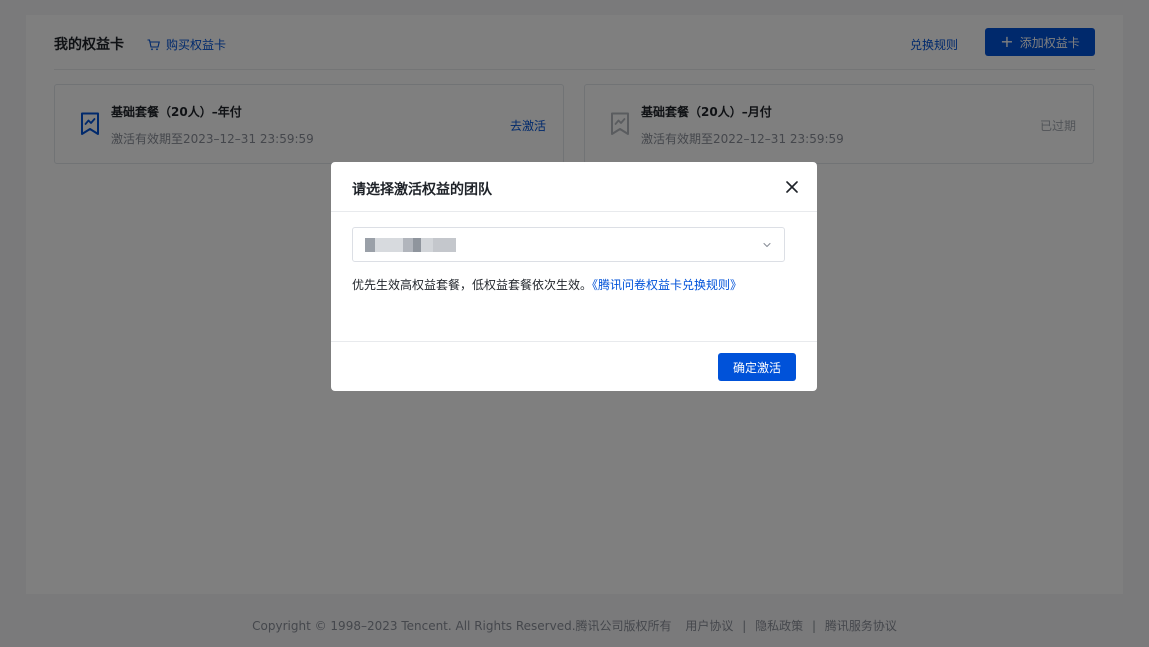 This screenshot has height=647, width=1149. I want to click on dialog-title: 请选择激活权益的团队, so click(422, 190).